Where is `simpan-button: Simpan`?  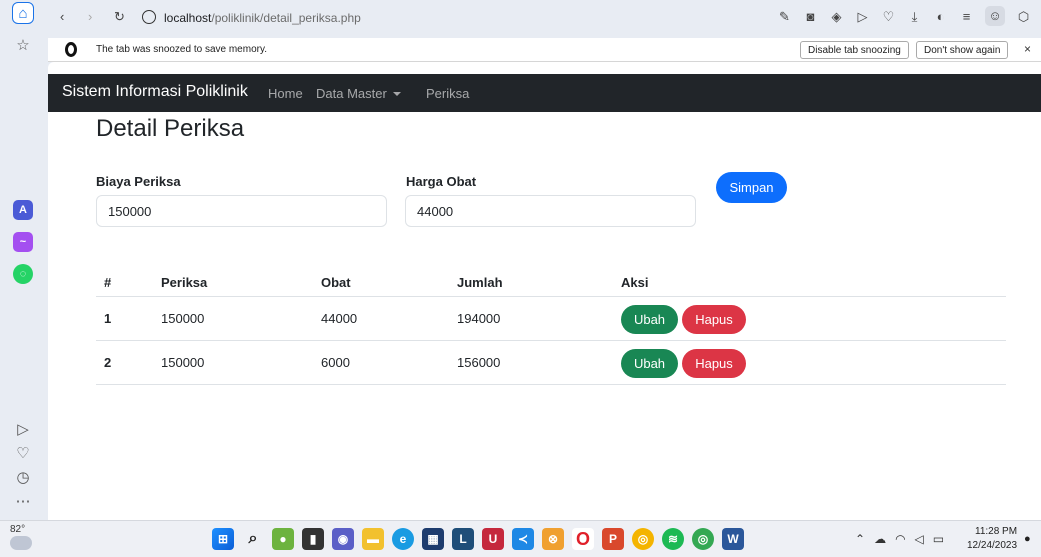 simpan-button: Simpan is located at coordinates (751, 187).